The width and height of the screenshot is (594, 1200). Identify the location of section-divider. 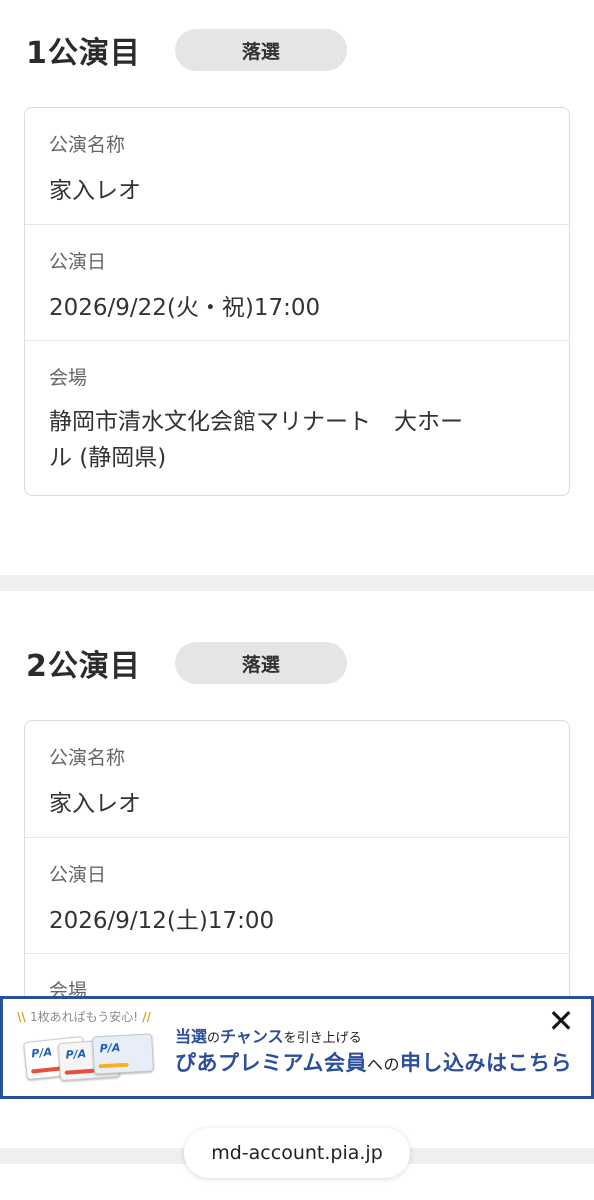
(297, 583).